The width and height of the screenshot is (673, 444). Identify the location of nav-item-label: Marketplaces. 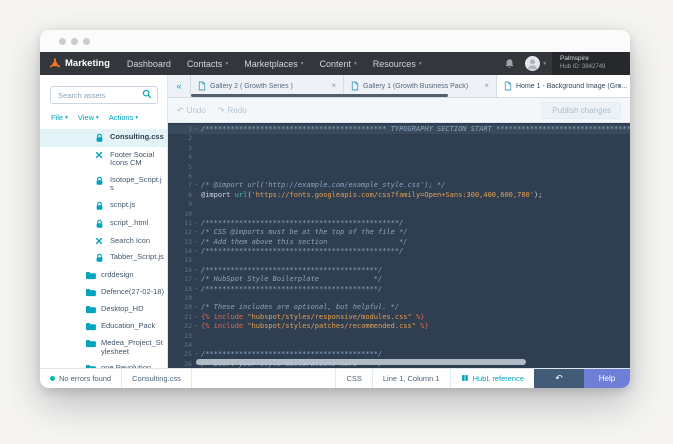
(271, 63).